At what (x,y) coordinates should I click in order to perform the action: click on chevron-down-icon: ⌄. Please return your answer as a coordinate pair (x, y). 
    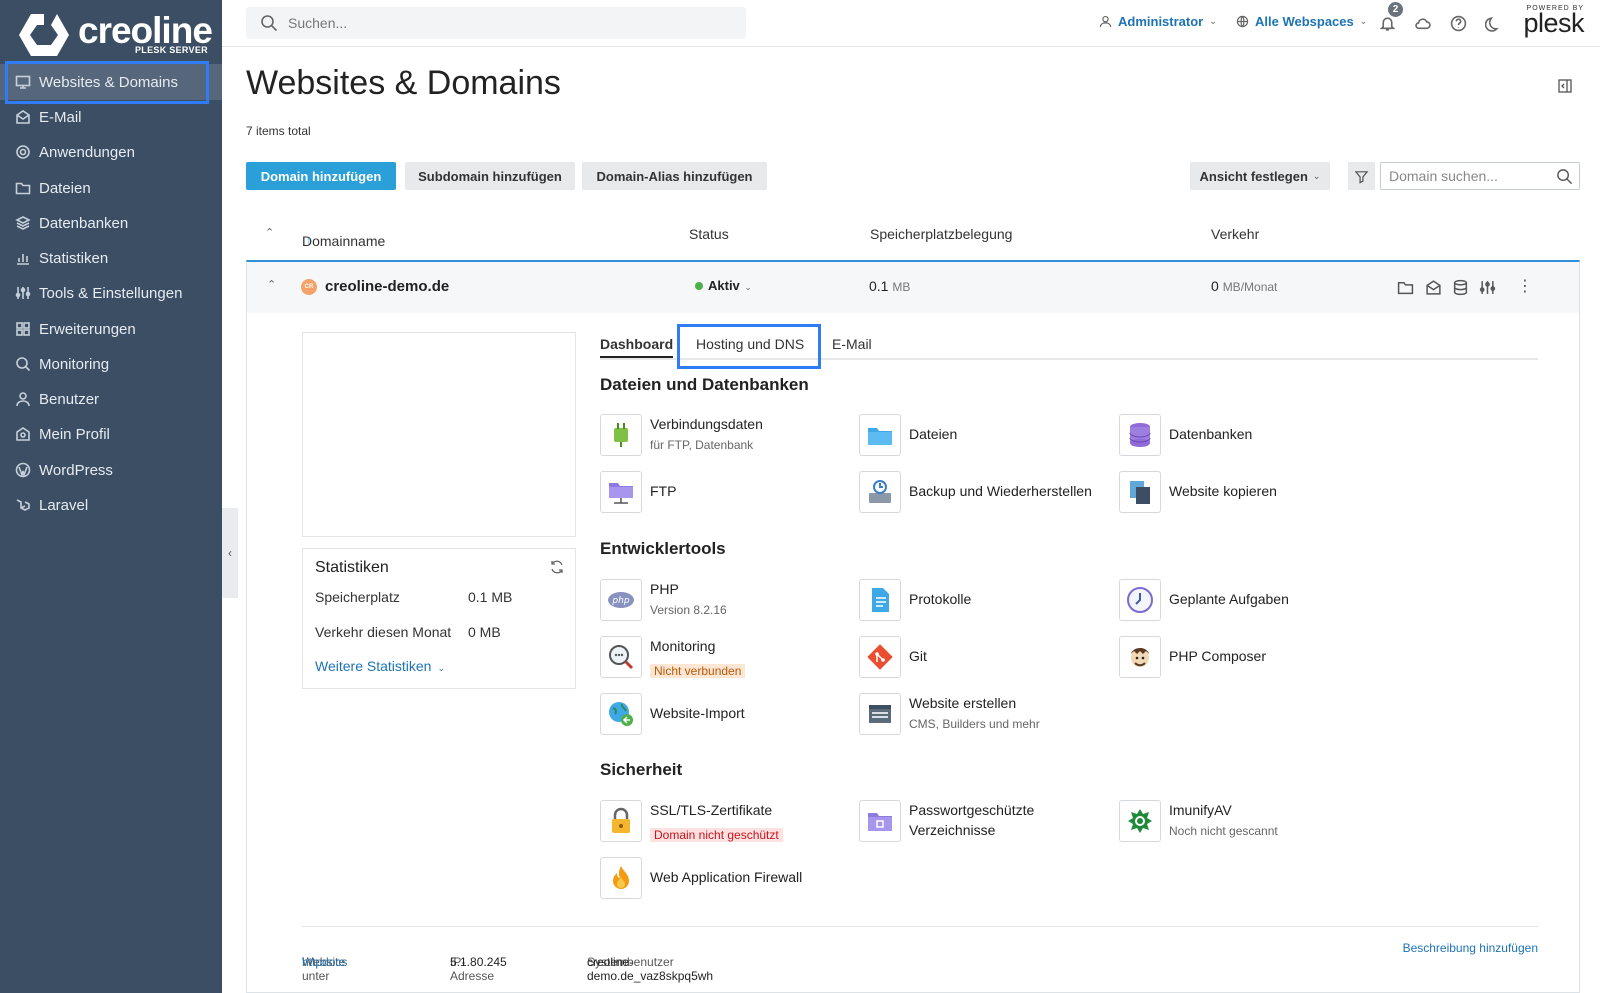
    Looking at the image, I should click on (1316, 175).